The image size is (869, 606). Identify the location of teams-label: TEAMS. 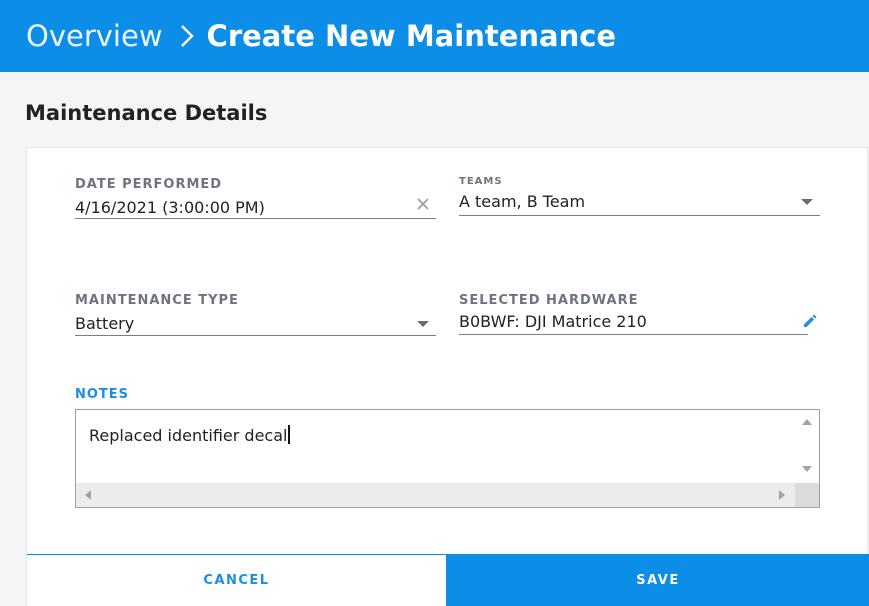
(481, 181).